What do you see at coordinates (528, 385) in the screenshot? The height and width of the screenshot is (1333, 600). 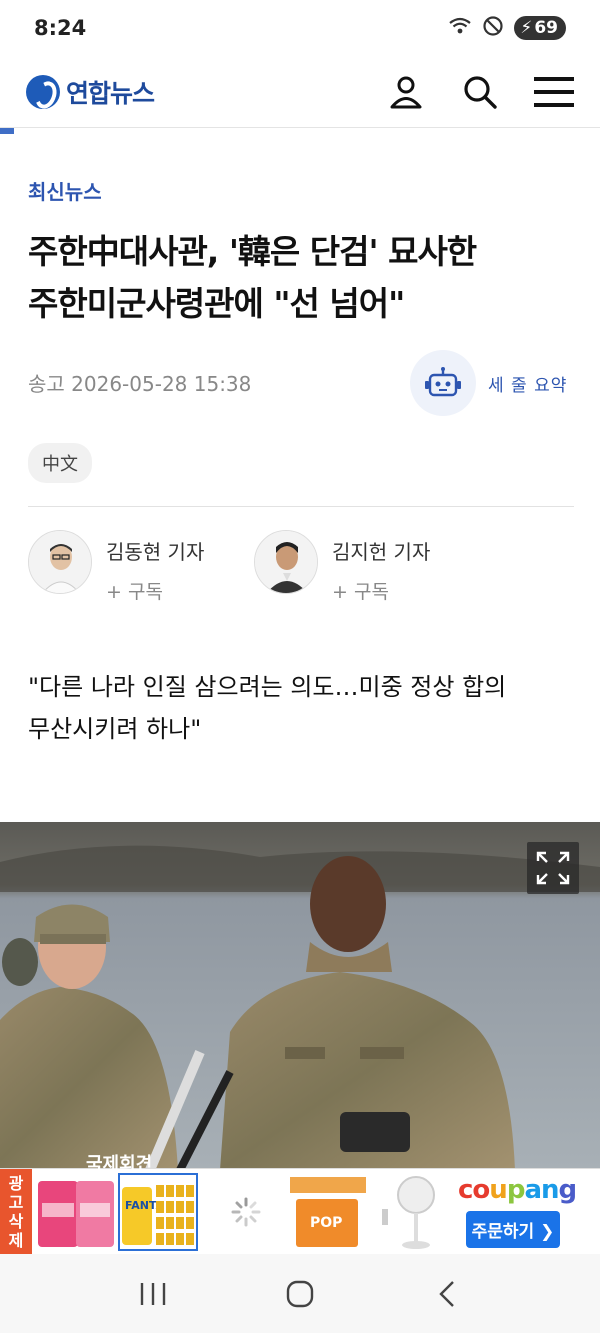 I see `summary-label: 세 줄 요약` at bounding box center [528, 385].